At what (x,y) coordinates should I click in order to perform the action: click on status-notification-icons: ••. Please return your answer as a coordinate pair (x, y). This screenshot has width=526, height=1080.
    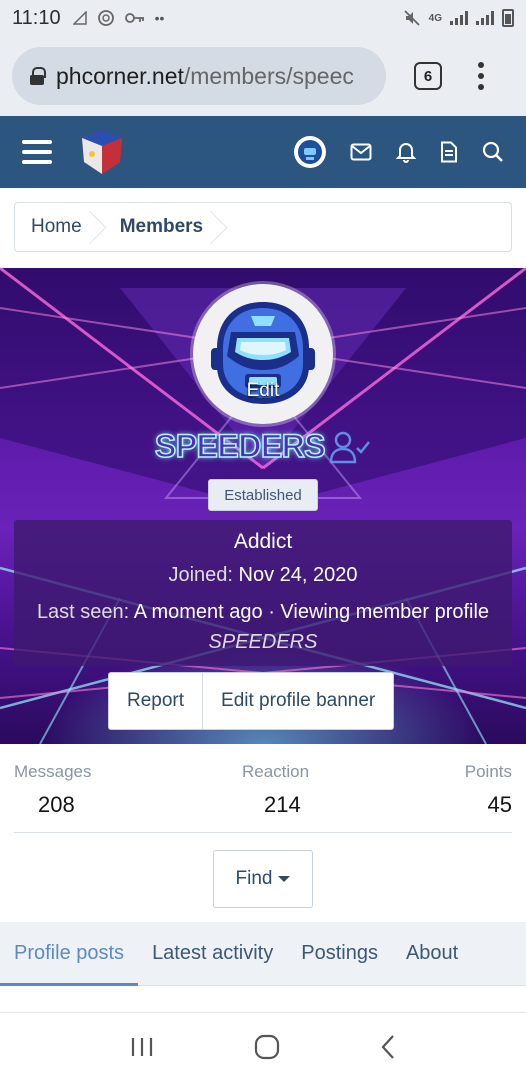
    Looking at the image, I should click on (118, 18).